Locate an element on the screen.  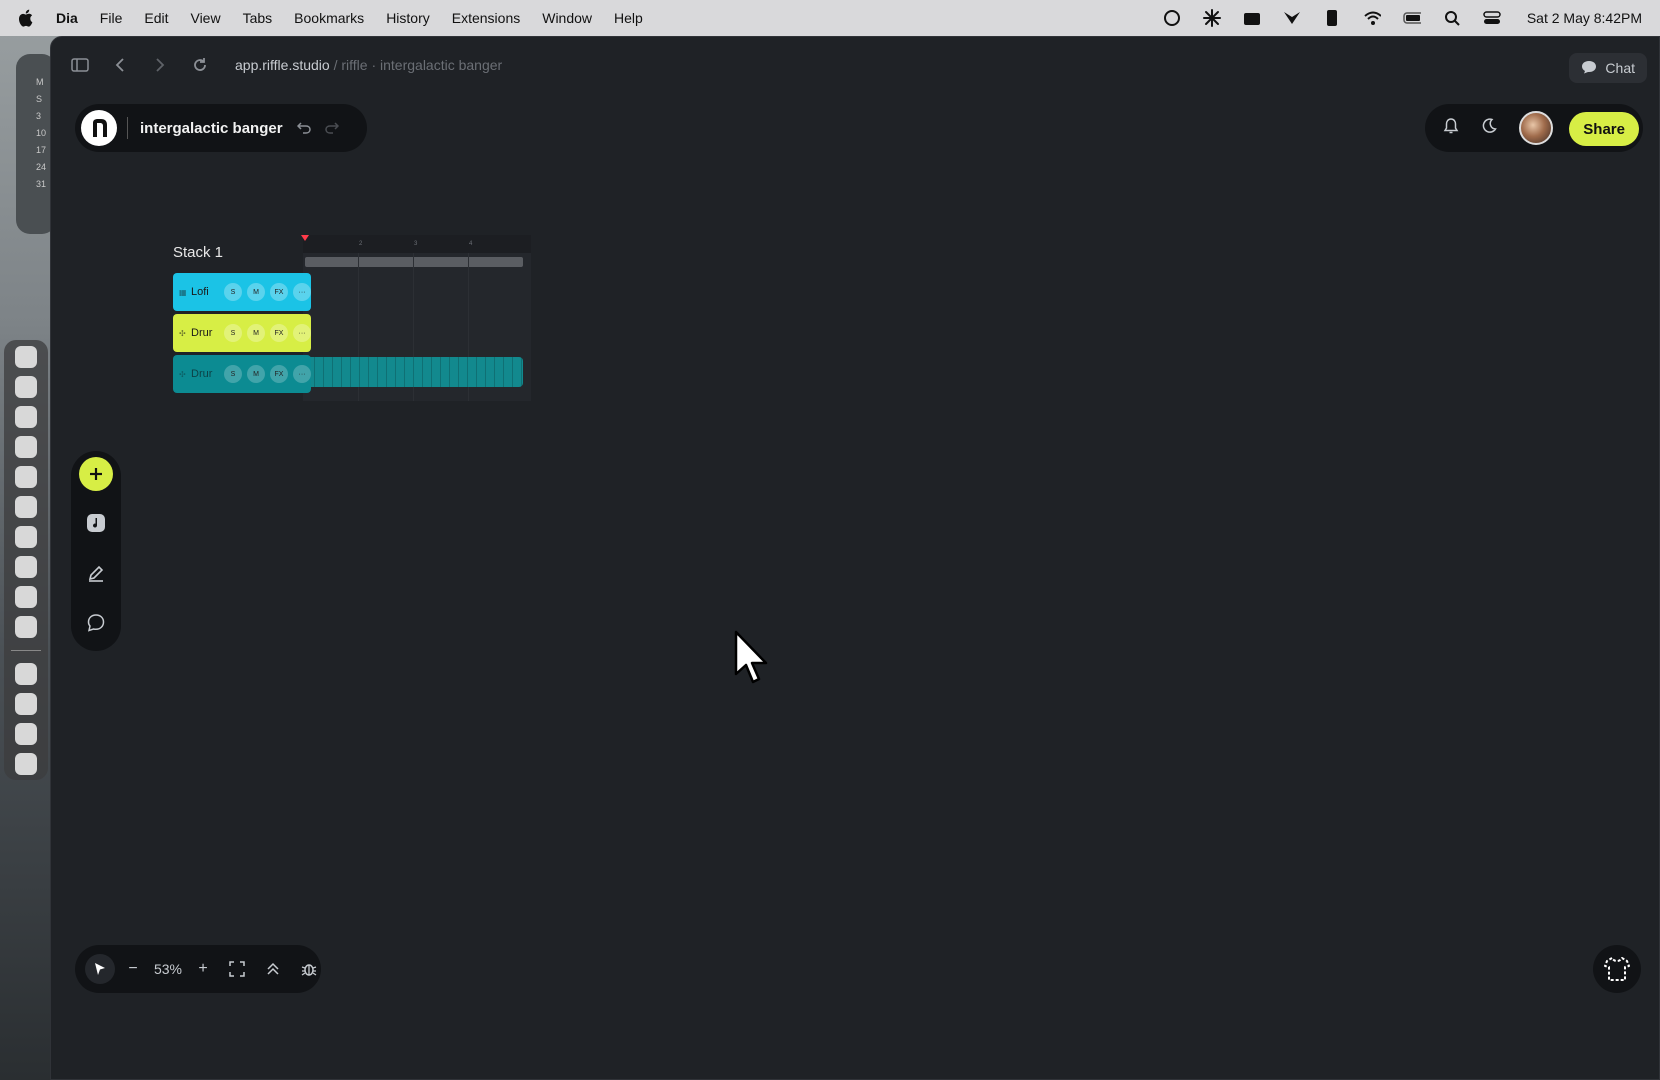
menu-window: Window is located at coordinates (567, 18).